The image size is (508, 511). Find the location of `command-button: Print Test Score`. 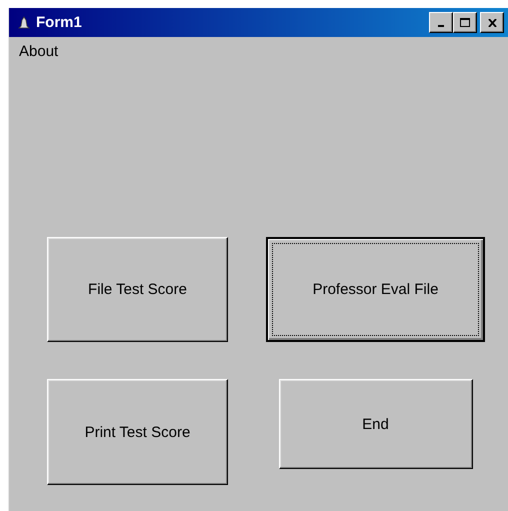

command-button: Print Test Score is located at coordinates (137, 432).